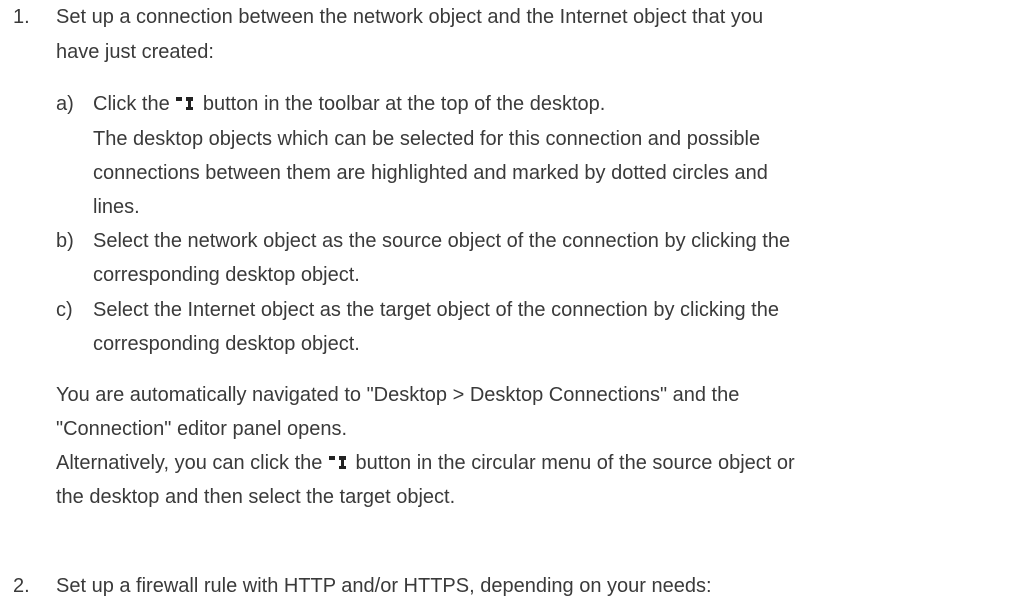  I want to click on substep-label: c), so click(64, 310).